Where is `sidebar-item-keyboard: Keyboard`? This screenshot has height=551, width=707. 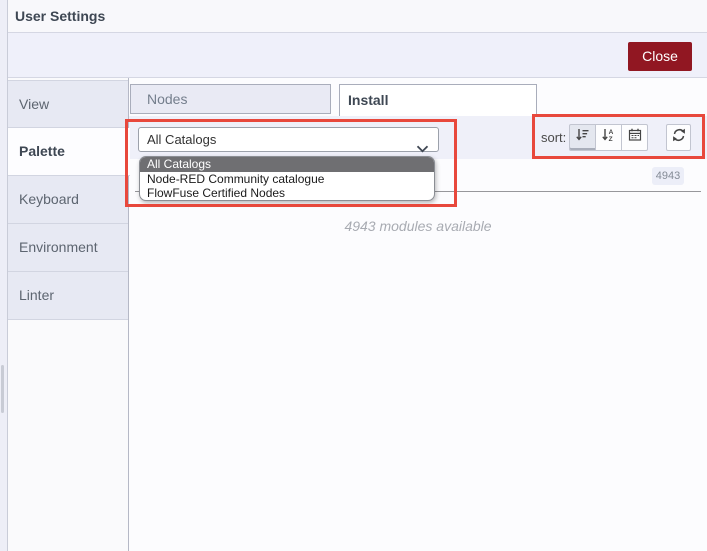
sidebar-item-keyboard: Keyboard is located at coordinates (68, 200).